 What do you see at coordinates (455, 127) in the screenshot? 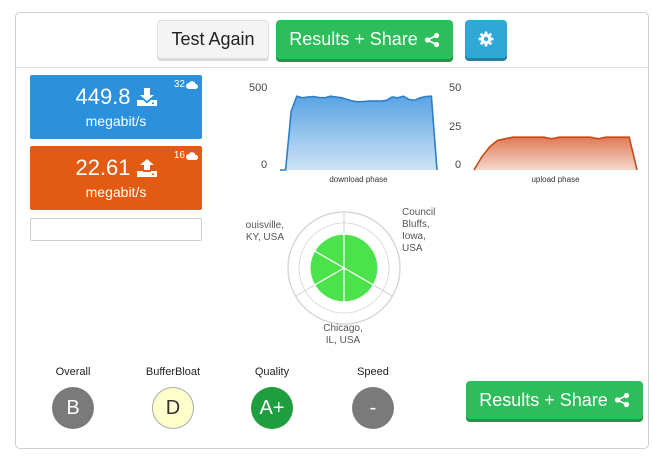
I see `upload-y-mid: 25` at bounding box center [455, 127].